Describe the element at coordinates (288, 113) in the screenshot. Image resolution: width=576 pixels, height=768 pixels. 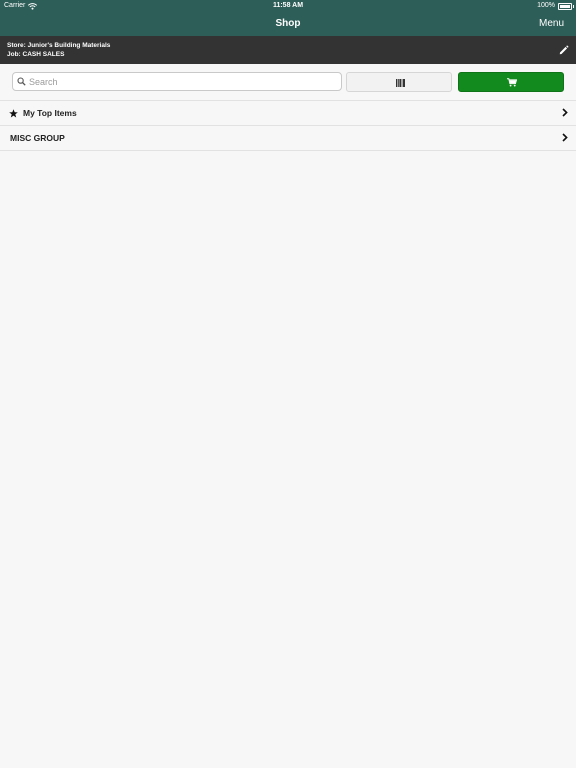
I see `list-item-my-top-items: My Top Items` at that location.